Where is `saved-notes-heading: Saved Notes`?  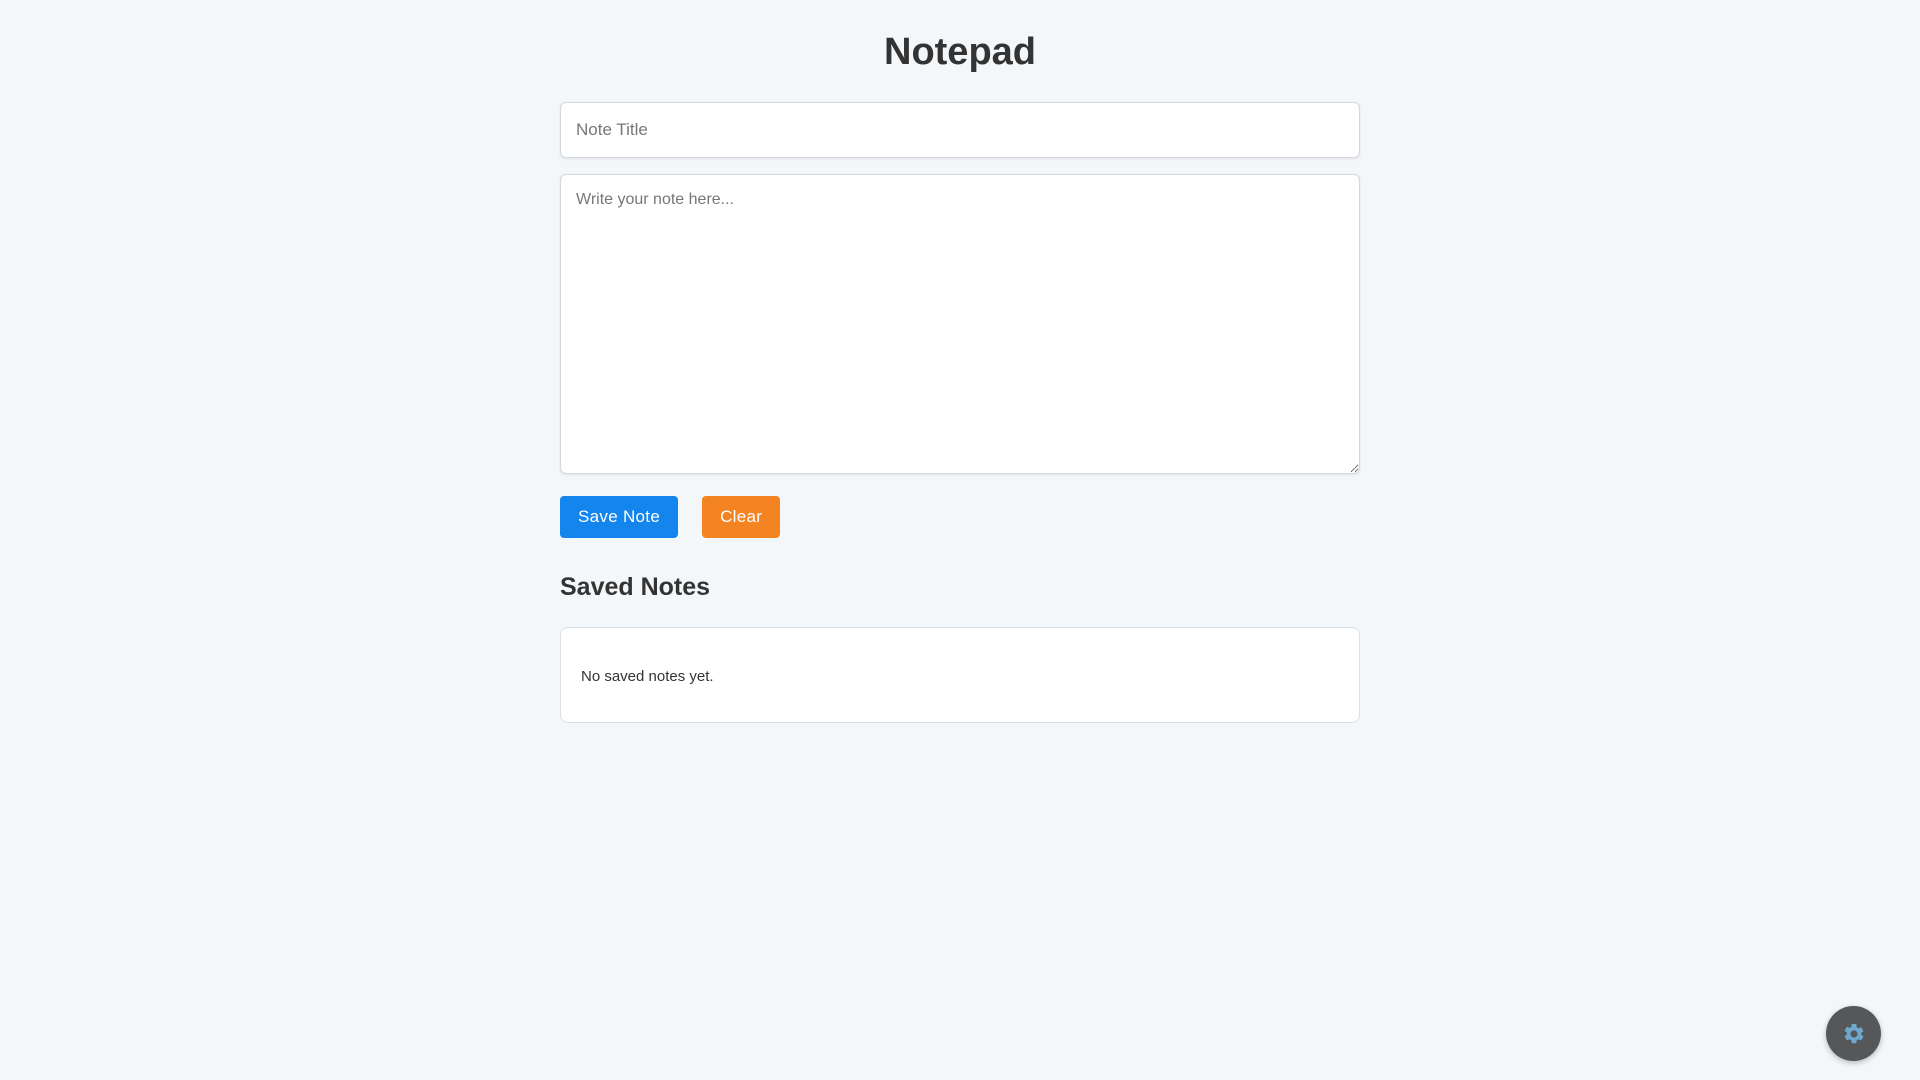 saved-notes-heading: Saved Notes is located at coordinates (635, 587).